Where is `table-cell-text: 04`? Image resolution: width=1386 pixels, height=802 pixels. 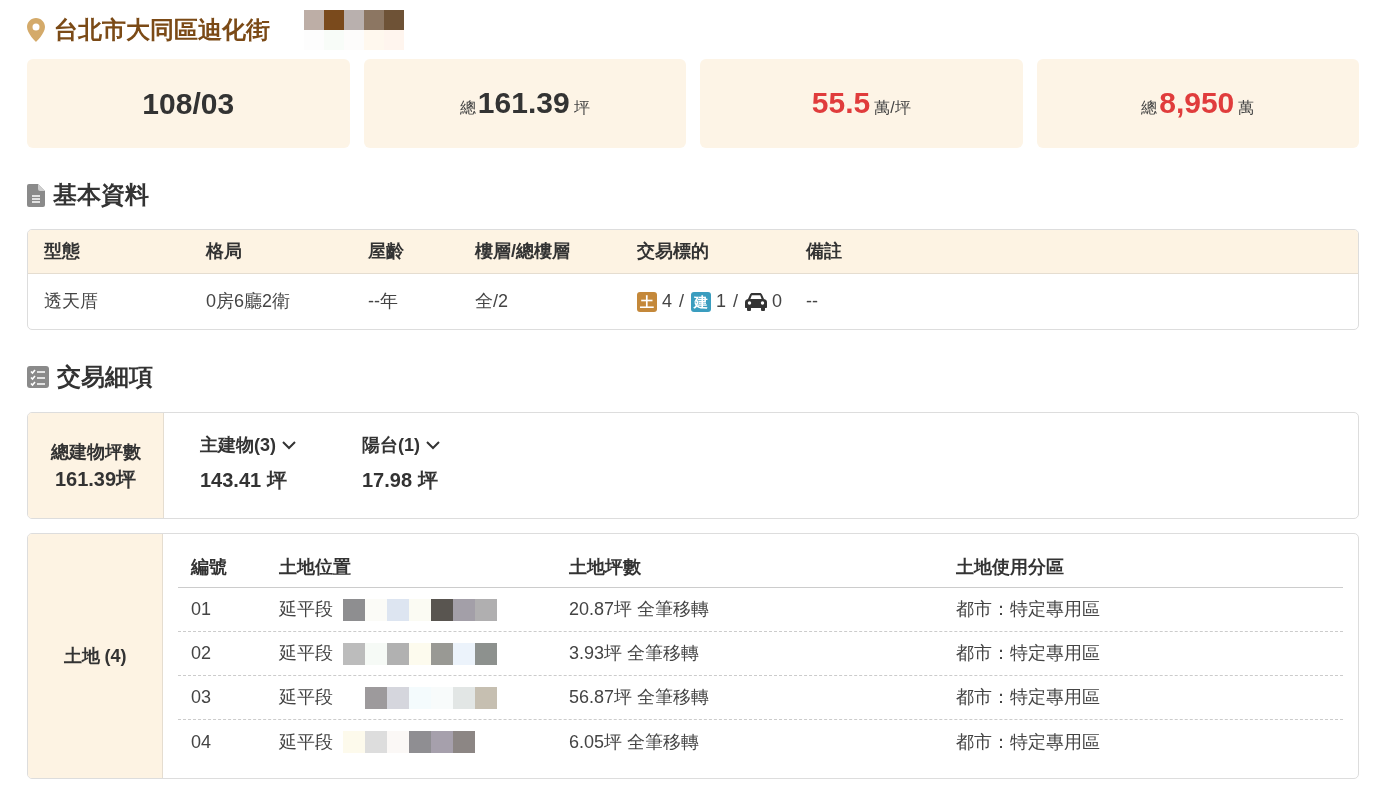 table-cell-text: 04 is located at coordinates (201, 742).